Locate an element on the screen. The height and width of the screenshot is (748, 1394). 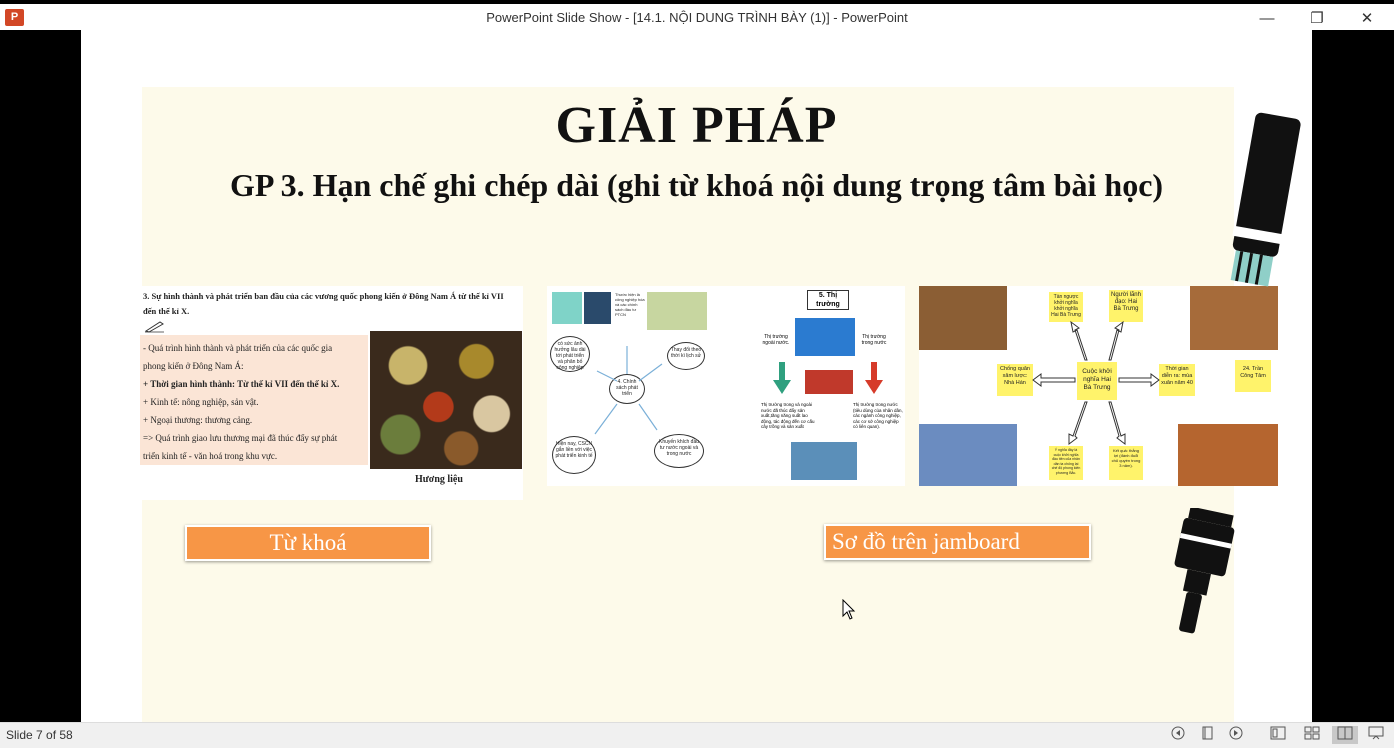
restore-button: ❐ is located at coordinates (1317, 19).